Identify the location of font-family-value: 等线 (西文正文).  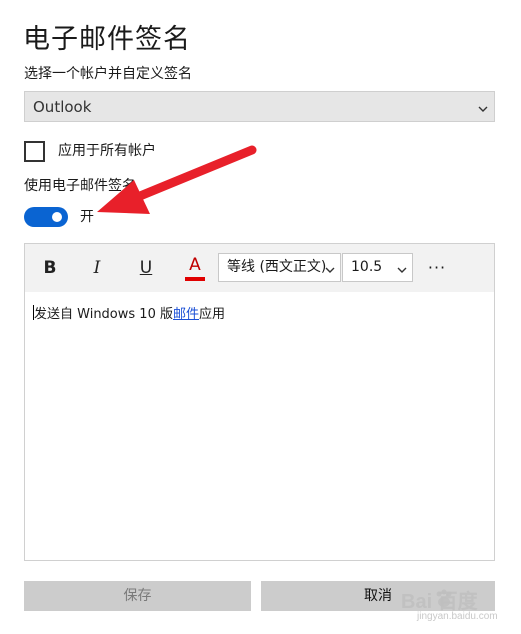
(277, 267).